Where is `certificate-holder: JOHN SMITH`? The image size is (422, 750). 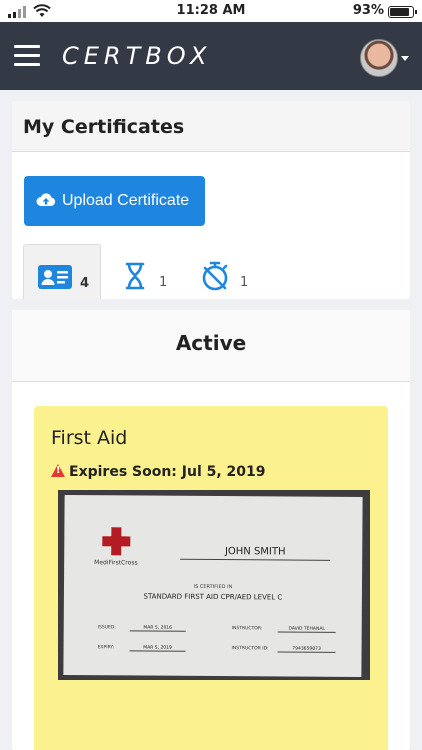 certificate-holder: JOHN SMITH is located at coordinates (255, 553).